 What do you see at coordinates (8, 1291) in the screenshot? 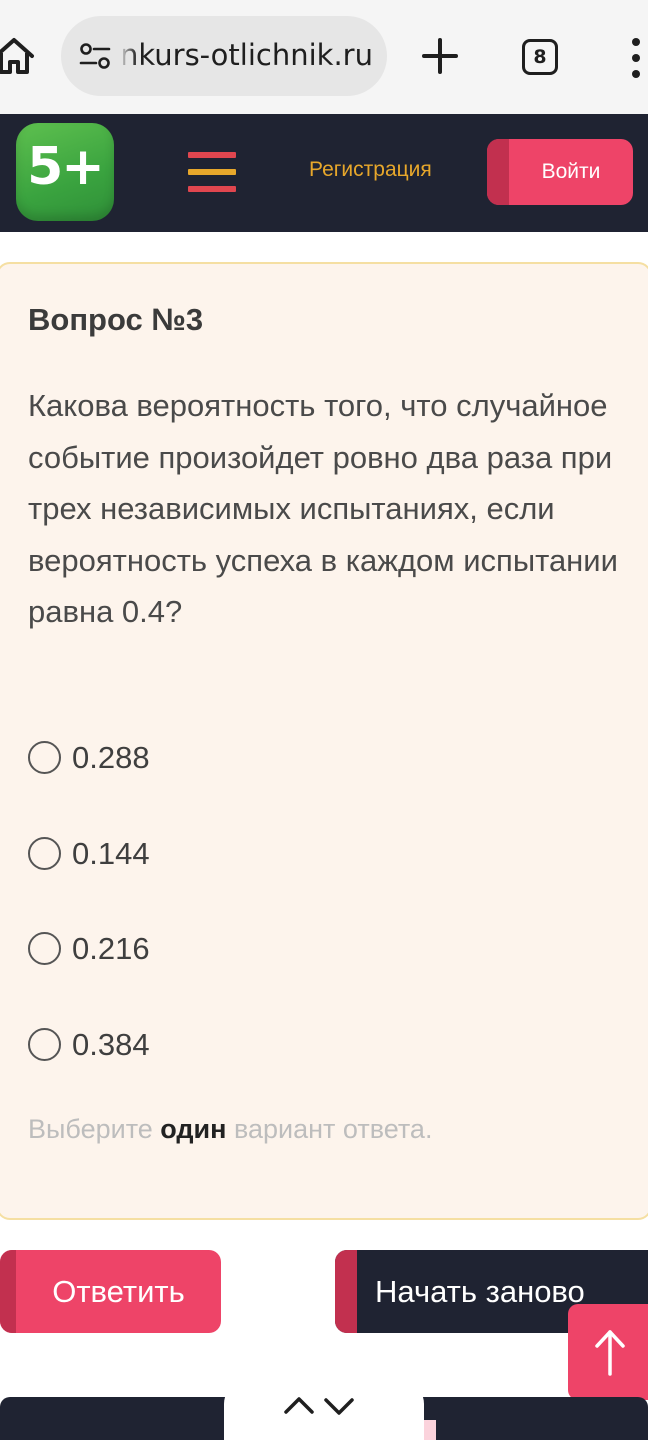
I see `answer-button-accent` at bounding box center [8, 1291].